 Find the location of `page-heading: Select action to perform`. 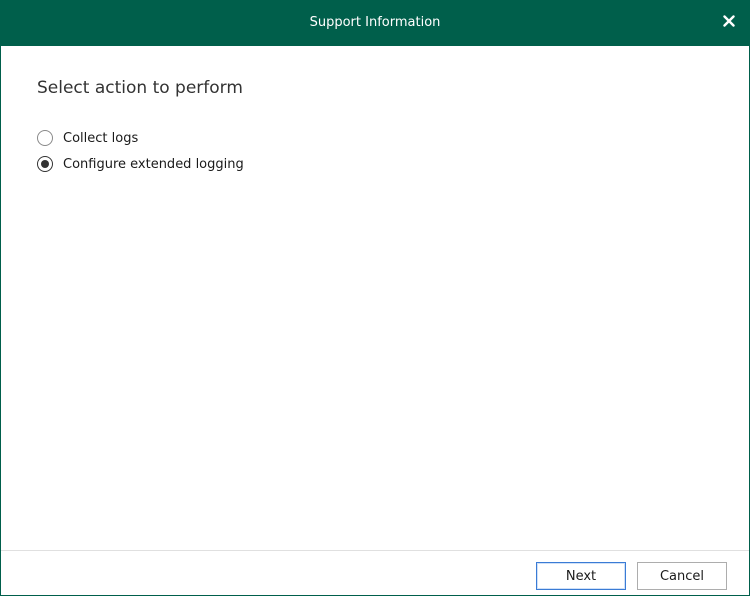

page-heading: Select action to perform is located at coordinates (140, 88).